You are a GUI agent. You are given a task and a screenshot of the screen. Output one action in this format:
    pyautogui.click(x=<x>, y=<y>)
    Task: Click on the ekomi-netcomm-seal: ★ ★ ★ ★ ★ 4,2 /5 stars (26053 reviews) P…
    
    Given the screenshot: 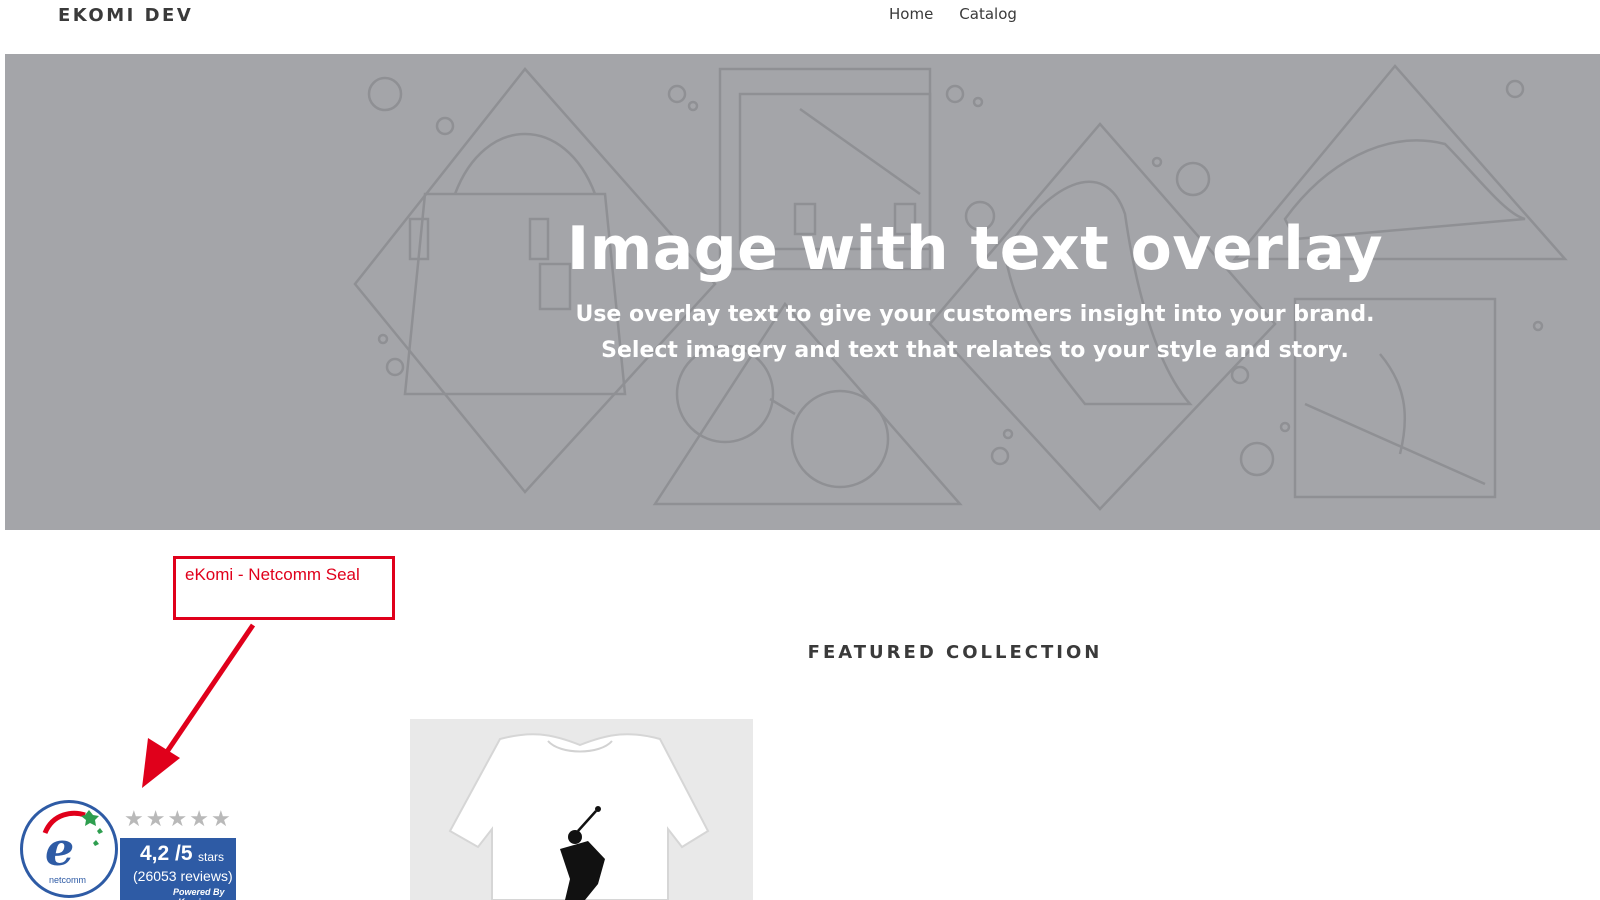 What is the action you would take?
    pyautogui.click(x=130, y=850)
    